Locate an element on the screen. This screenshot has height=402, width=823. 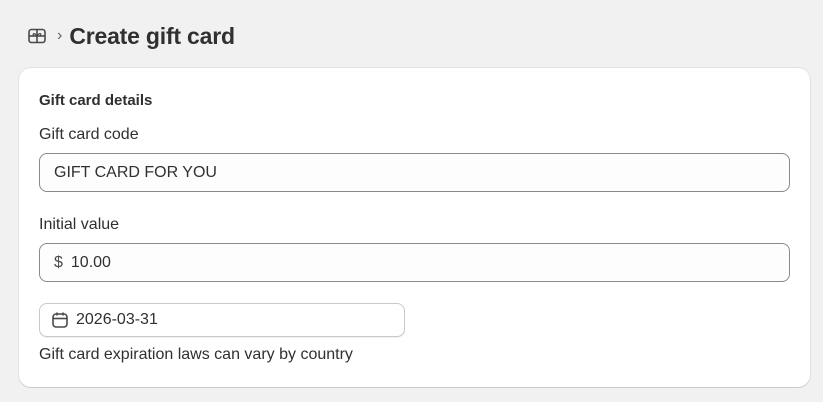
page-header: › Create gift card is located at coordinates (131, 36).